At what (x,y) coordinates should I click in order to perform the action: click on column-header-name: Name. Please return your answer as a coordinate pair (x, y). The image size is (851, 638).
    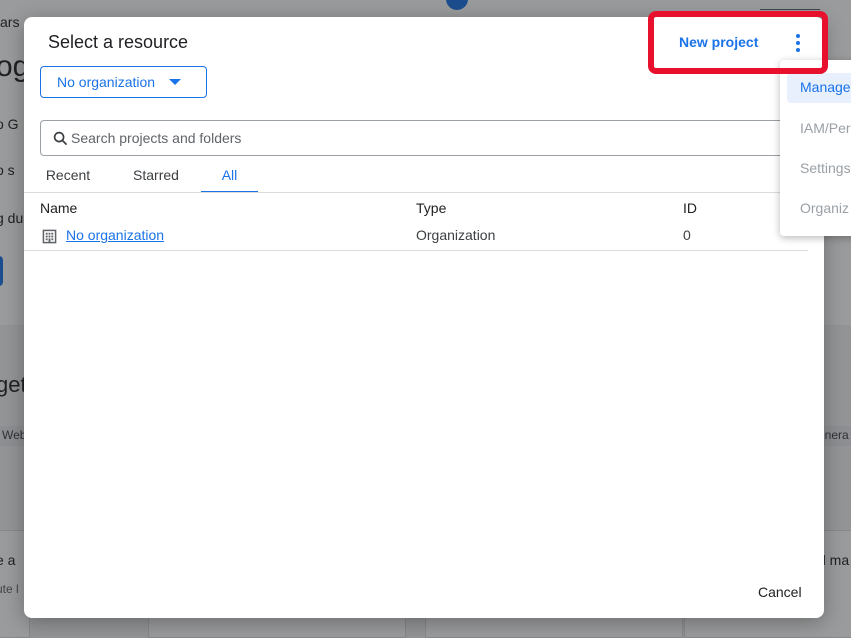
    Looking at the image, I should click on (59, 208).